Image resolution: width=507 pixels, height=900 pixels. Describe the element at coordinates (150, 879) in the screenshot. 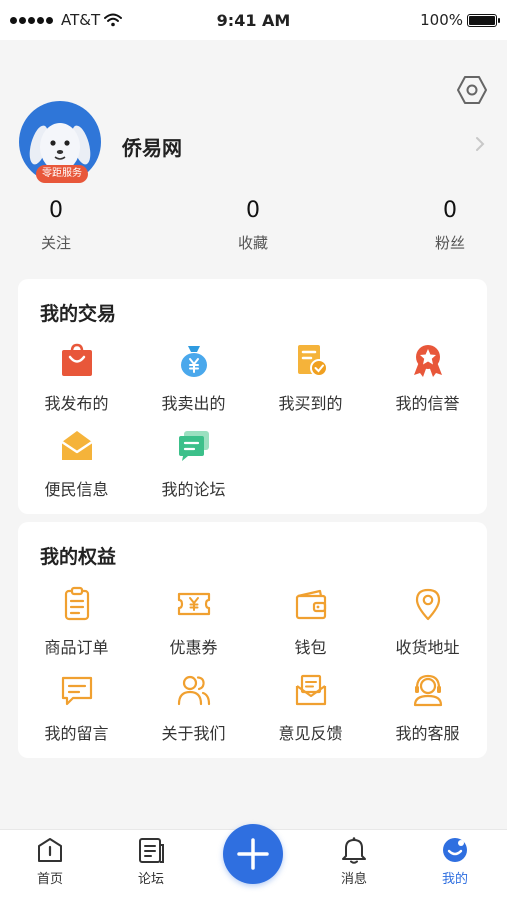

I see `tab-forum-label: 论坛` at that location.